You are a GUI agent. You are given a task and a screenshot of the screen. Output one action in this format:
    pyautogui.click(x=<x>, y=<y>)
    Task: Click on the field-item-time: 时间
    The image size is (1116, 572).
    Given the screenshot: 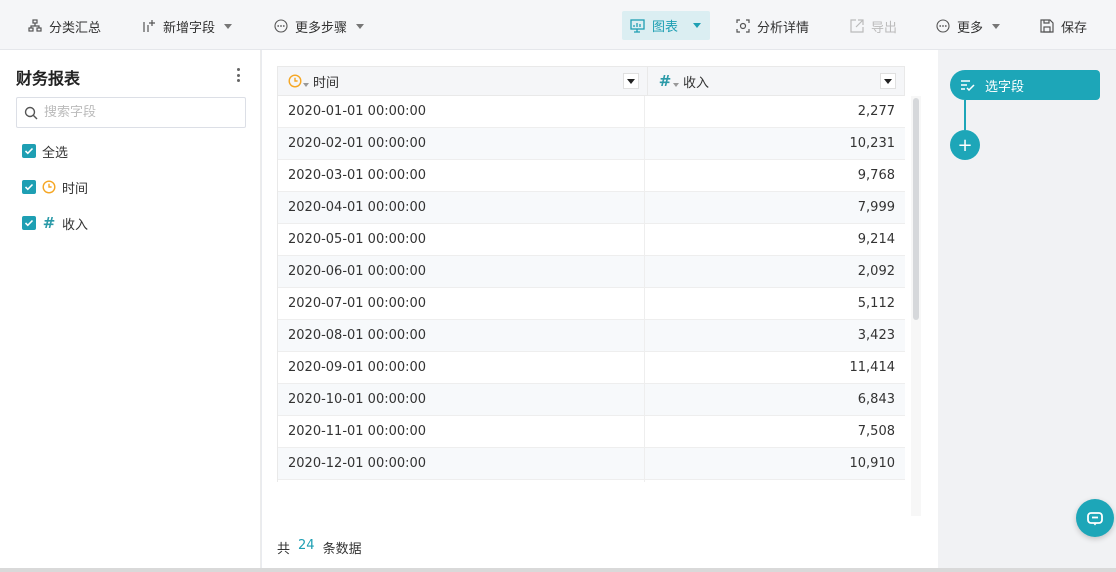 What is the action you would take?
    pyautogui.click(x=55, y=187)
    